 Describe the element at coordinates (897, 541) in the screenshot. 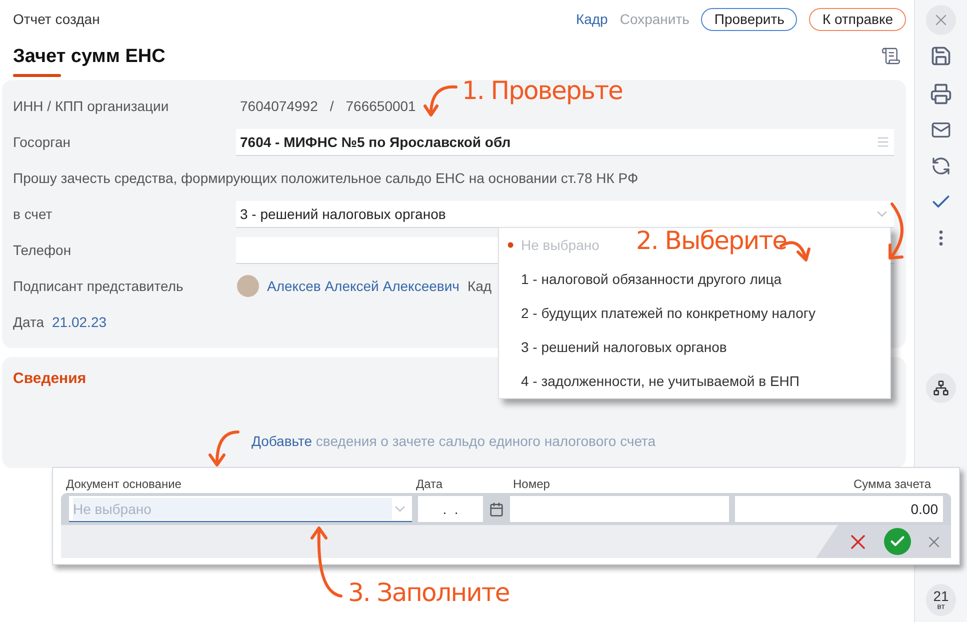

I see `confirm-button` at that location.